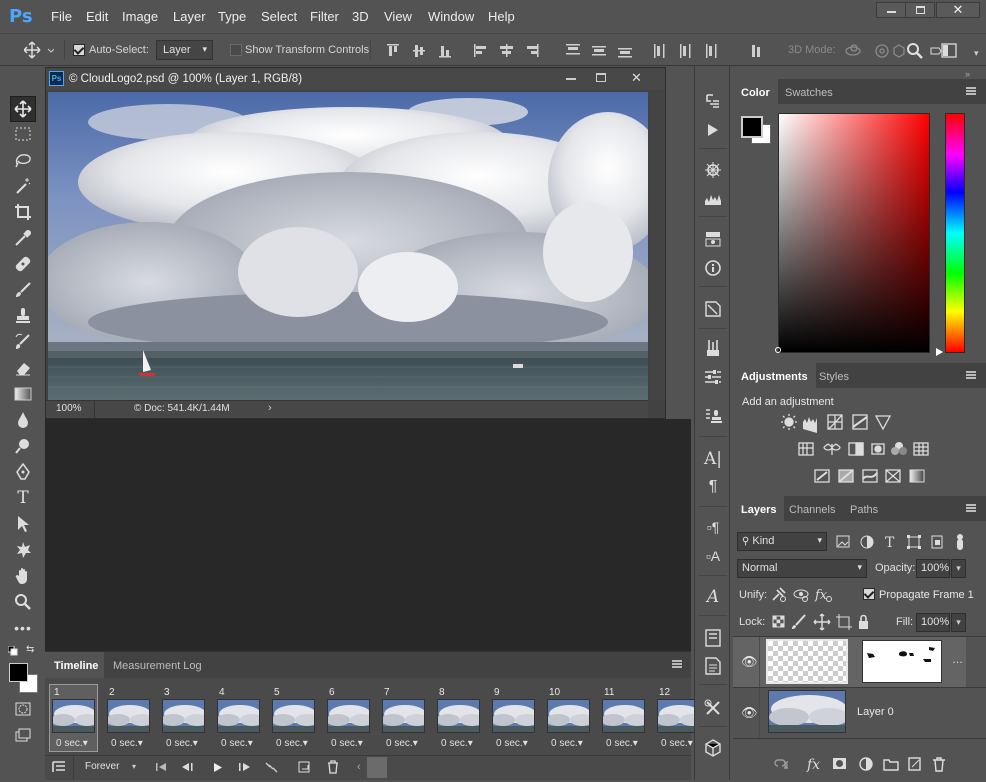 Image resolution: width=986 pixels, height=782 pixels. I want to click on menu-image: Image, so click(140, 16).